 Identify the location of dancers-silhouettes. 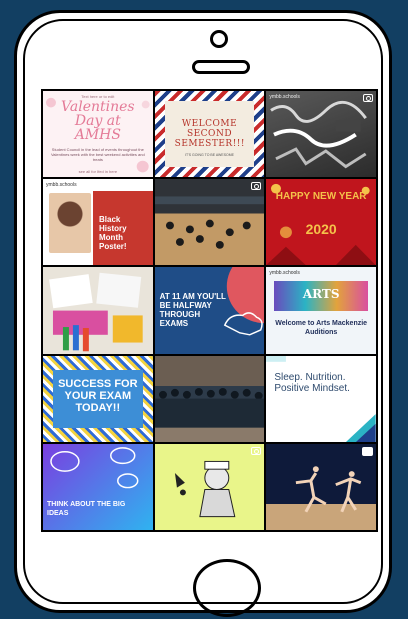
(329, 489).